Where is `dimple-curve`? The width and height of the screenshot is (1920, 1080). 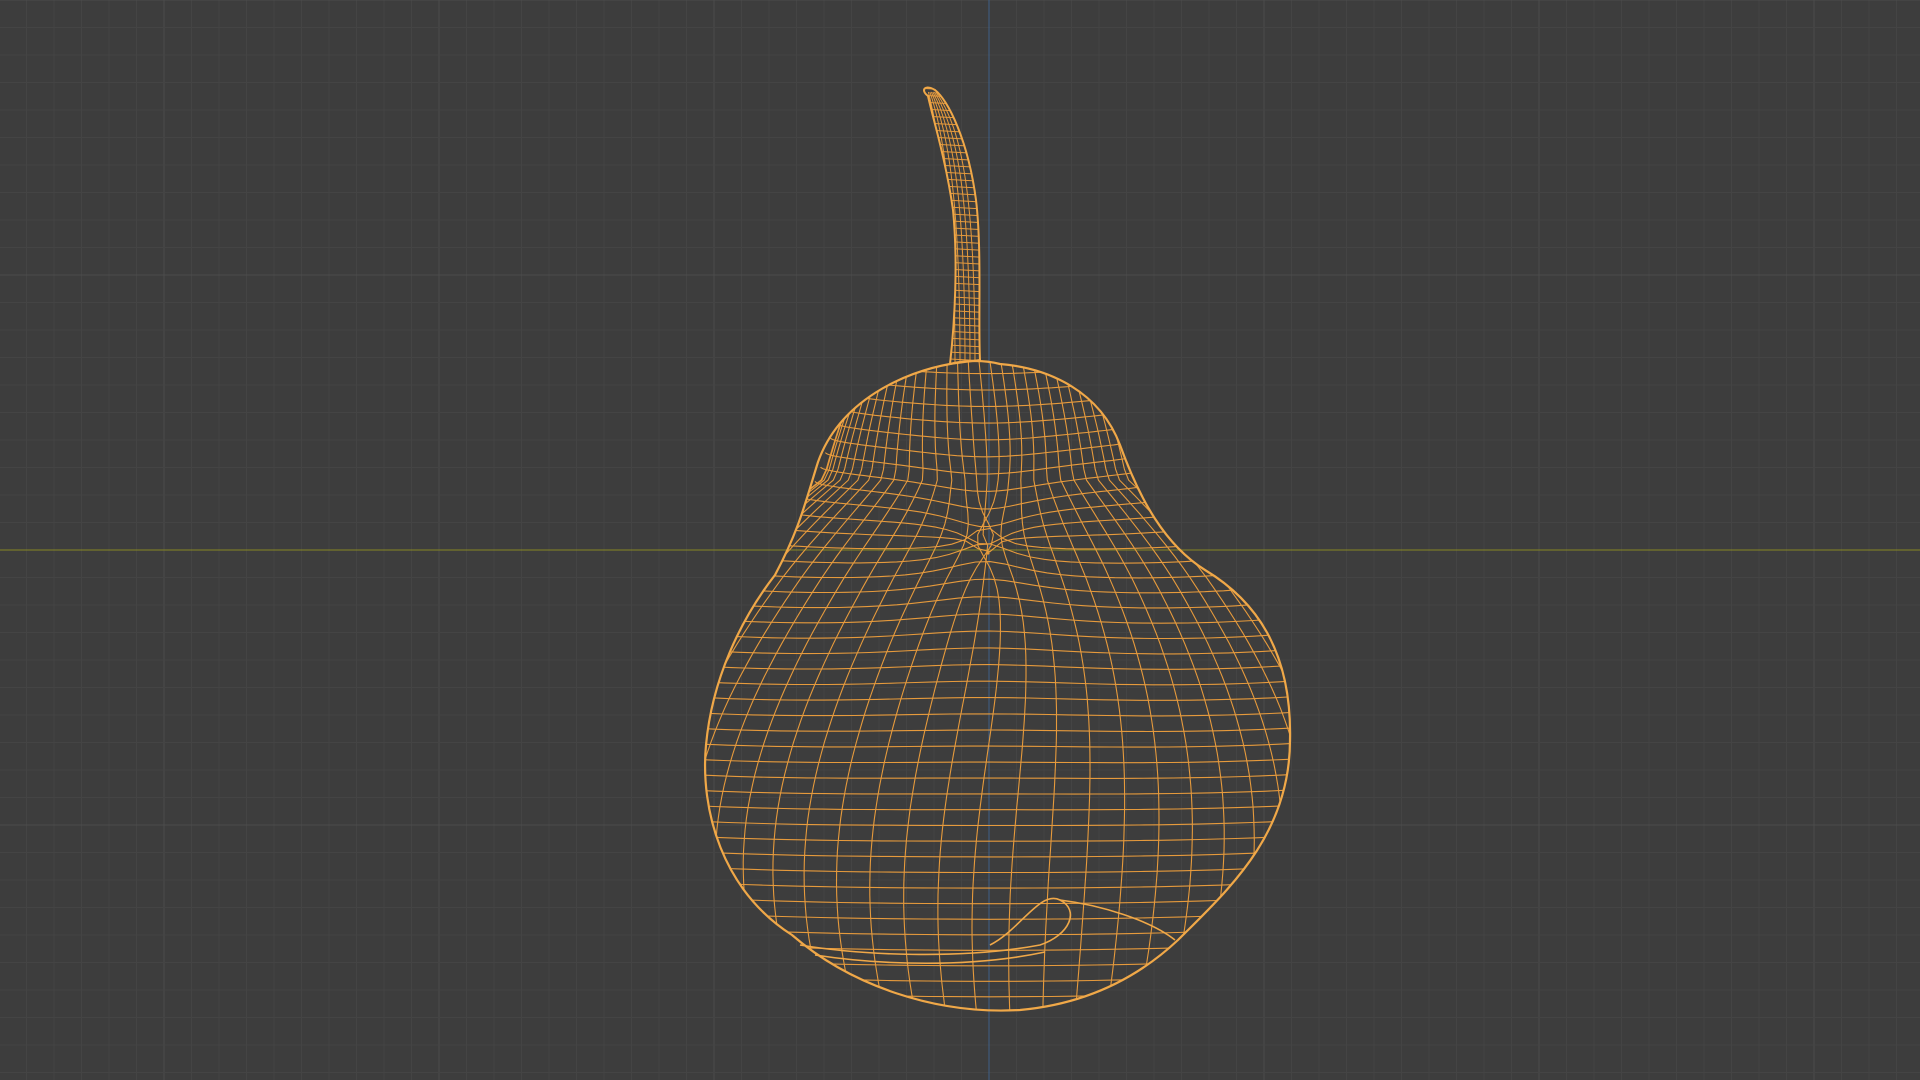 dimple-curve is located at coordinates (935, 926).